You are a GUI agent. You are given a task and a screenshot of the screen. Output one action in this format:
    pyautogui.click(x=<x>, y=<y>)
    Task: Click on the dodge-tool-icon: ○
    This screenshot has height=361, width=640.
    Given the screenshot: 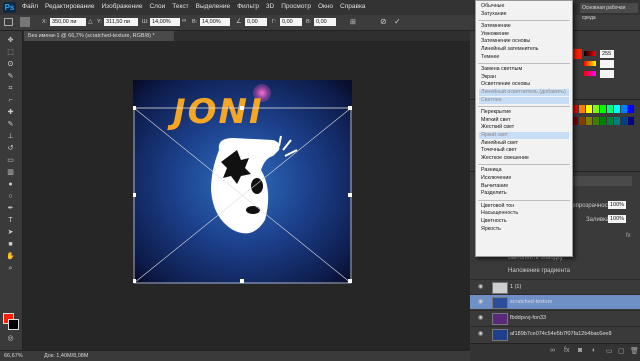 What is the action you would take?
    pyautogui.click(x=10, y=197)
    